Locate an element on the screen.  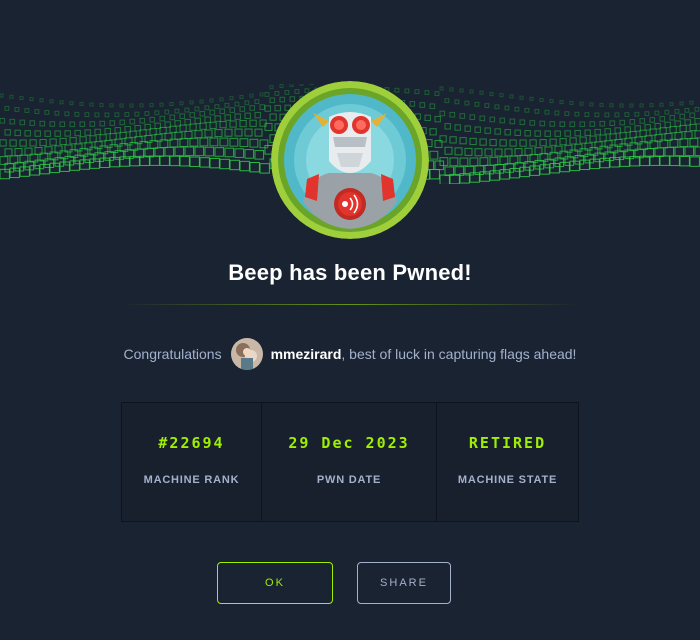
user-avatar is located at coordinates (246, 354).